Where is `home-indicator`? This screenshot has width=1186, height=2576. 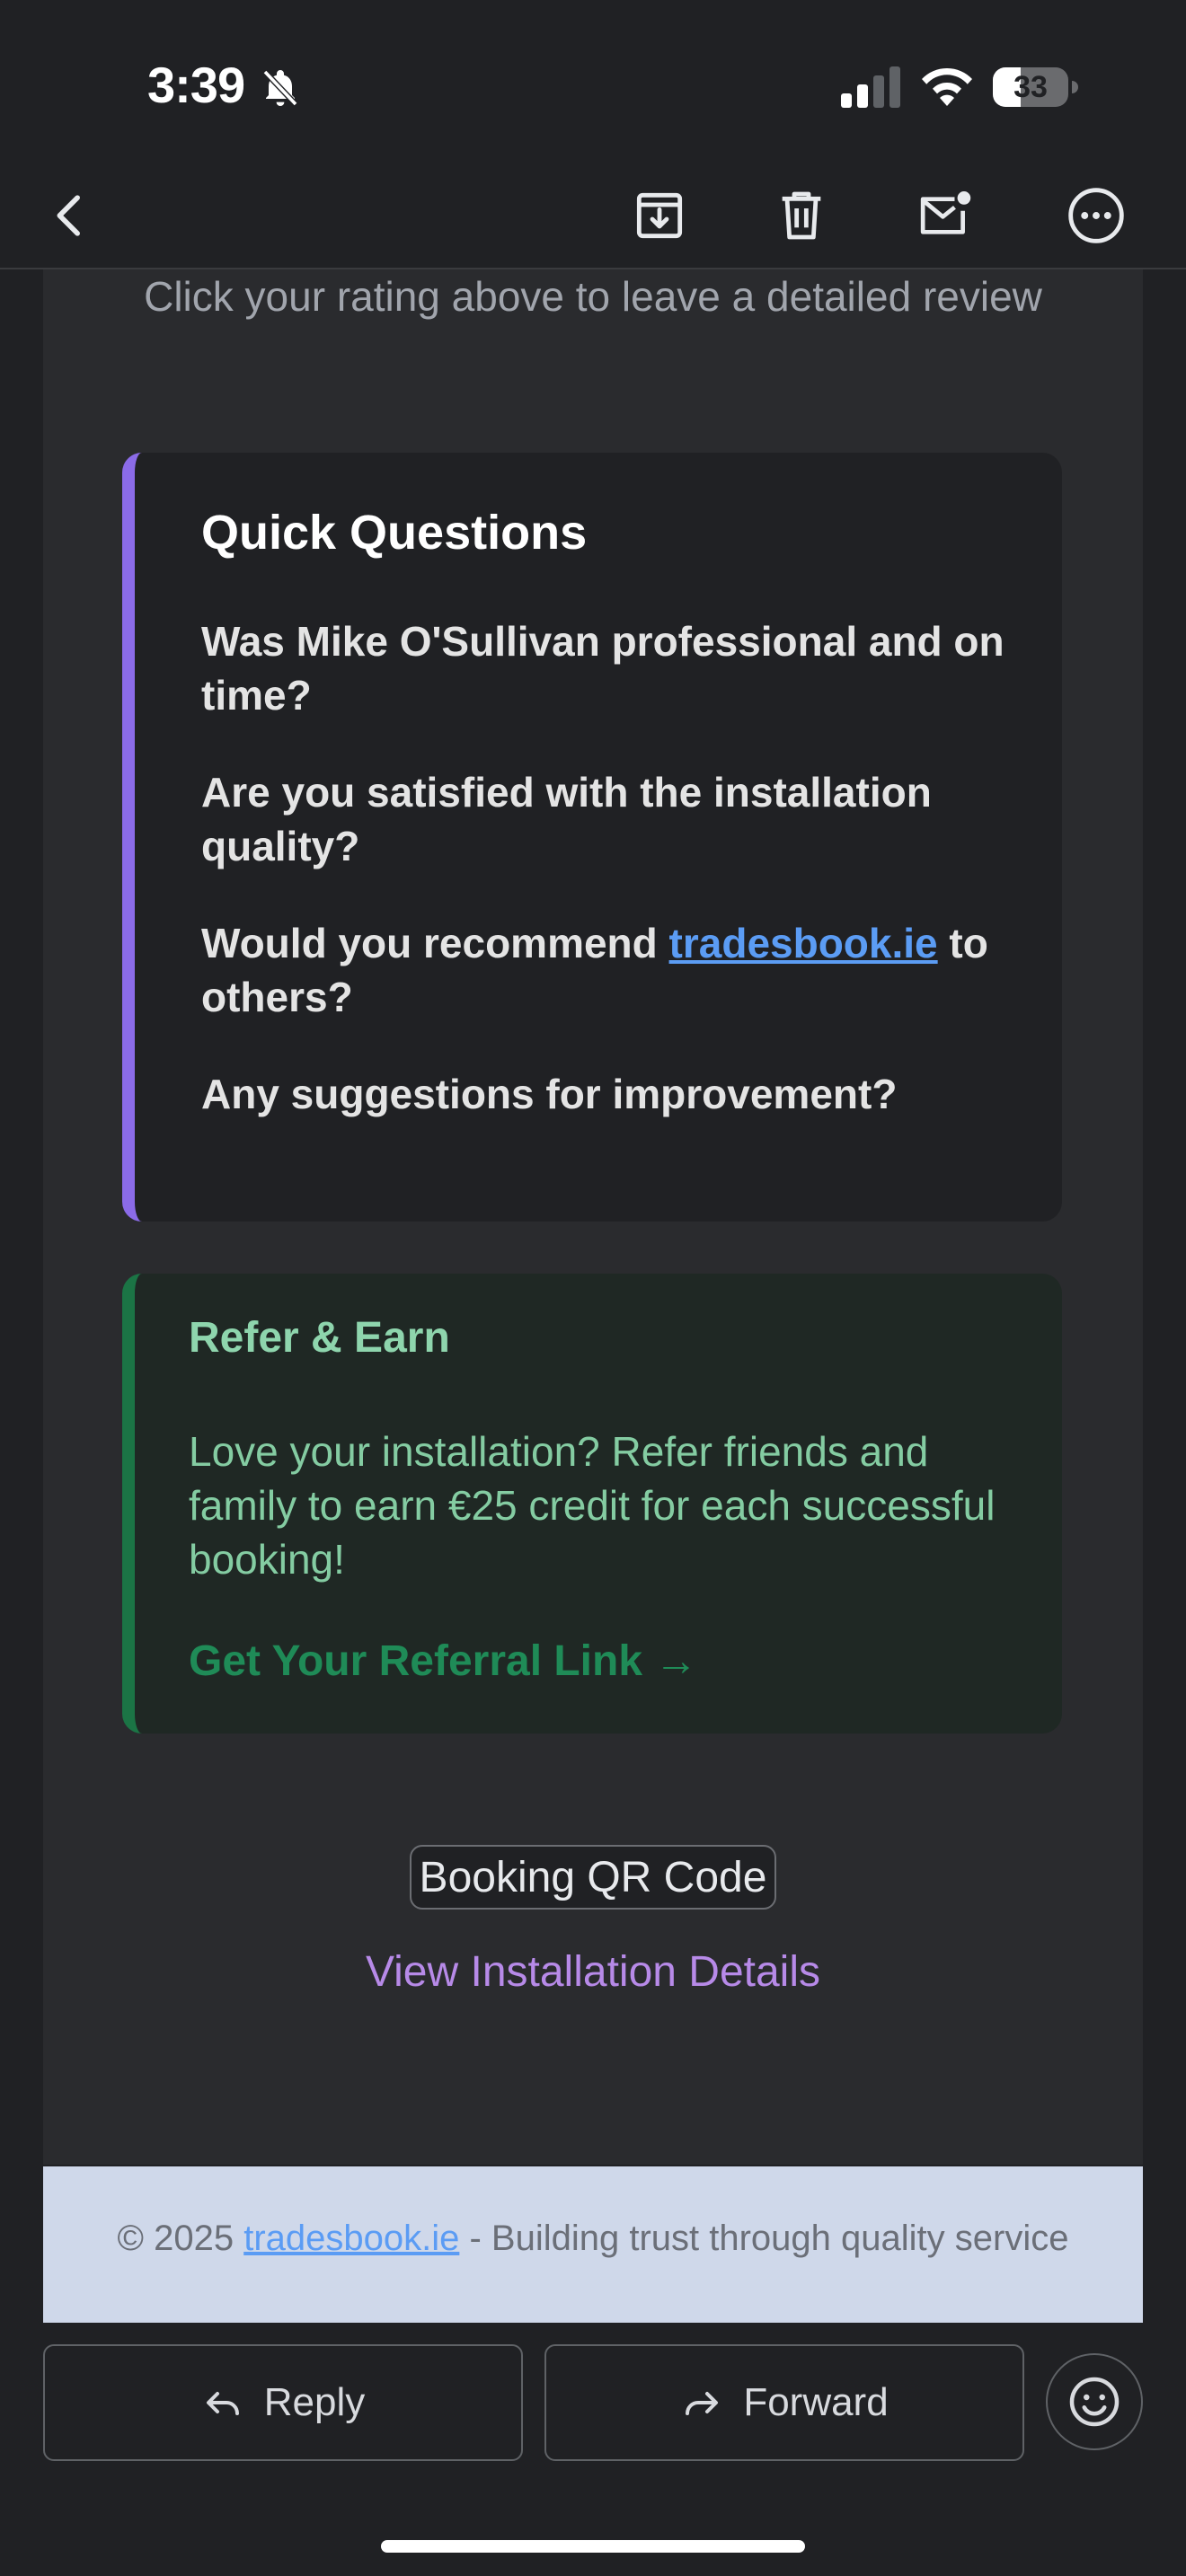 home-indicator is located at coordinates (593, 2546).